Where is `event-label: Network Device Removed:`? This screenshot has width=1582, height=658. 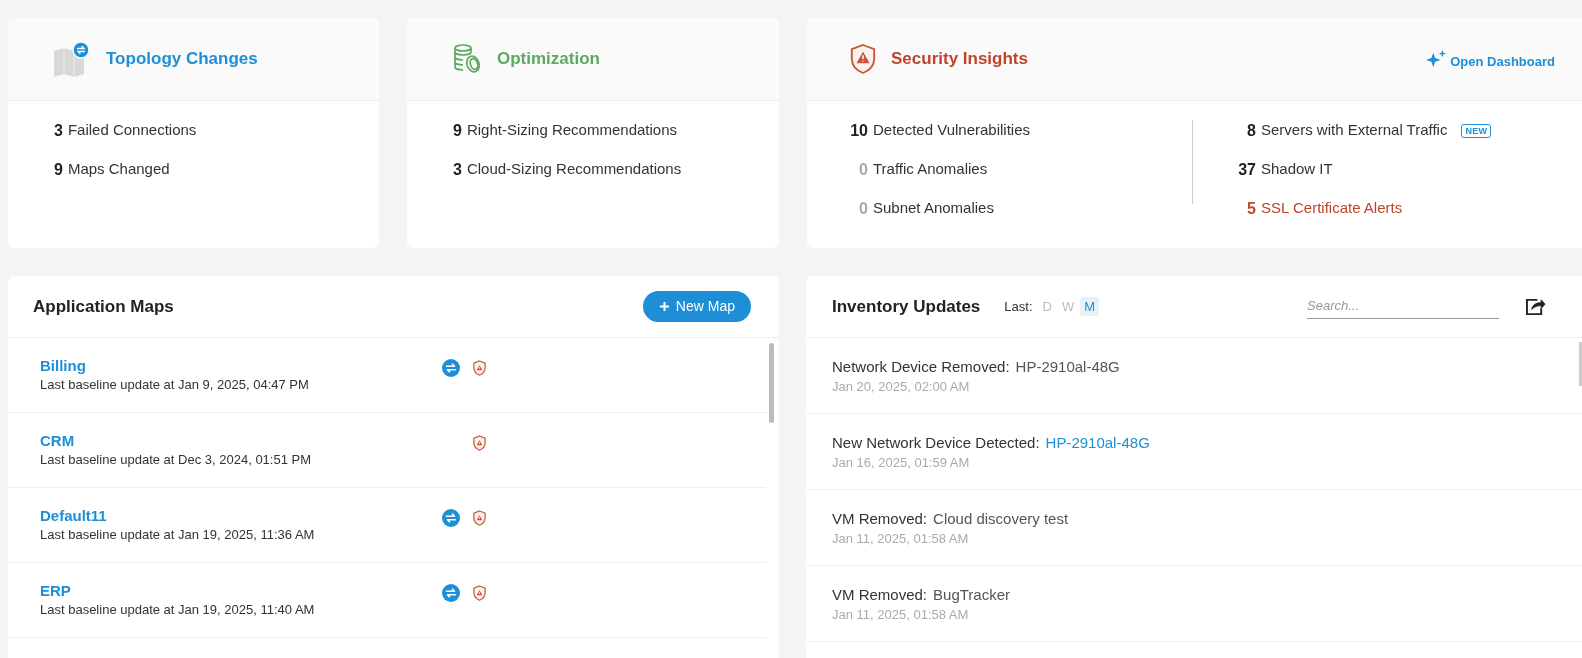
event-label: Network Device Removed: is located at coordinates (921, 366).